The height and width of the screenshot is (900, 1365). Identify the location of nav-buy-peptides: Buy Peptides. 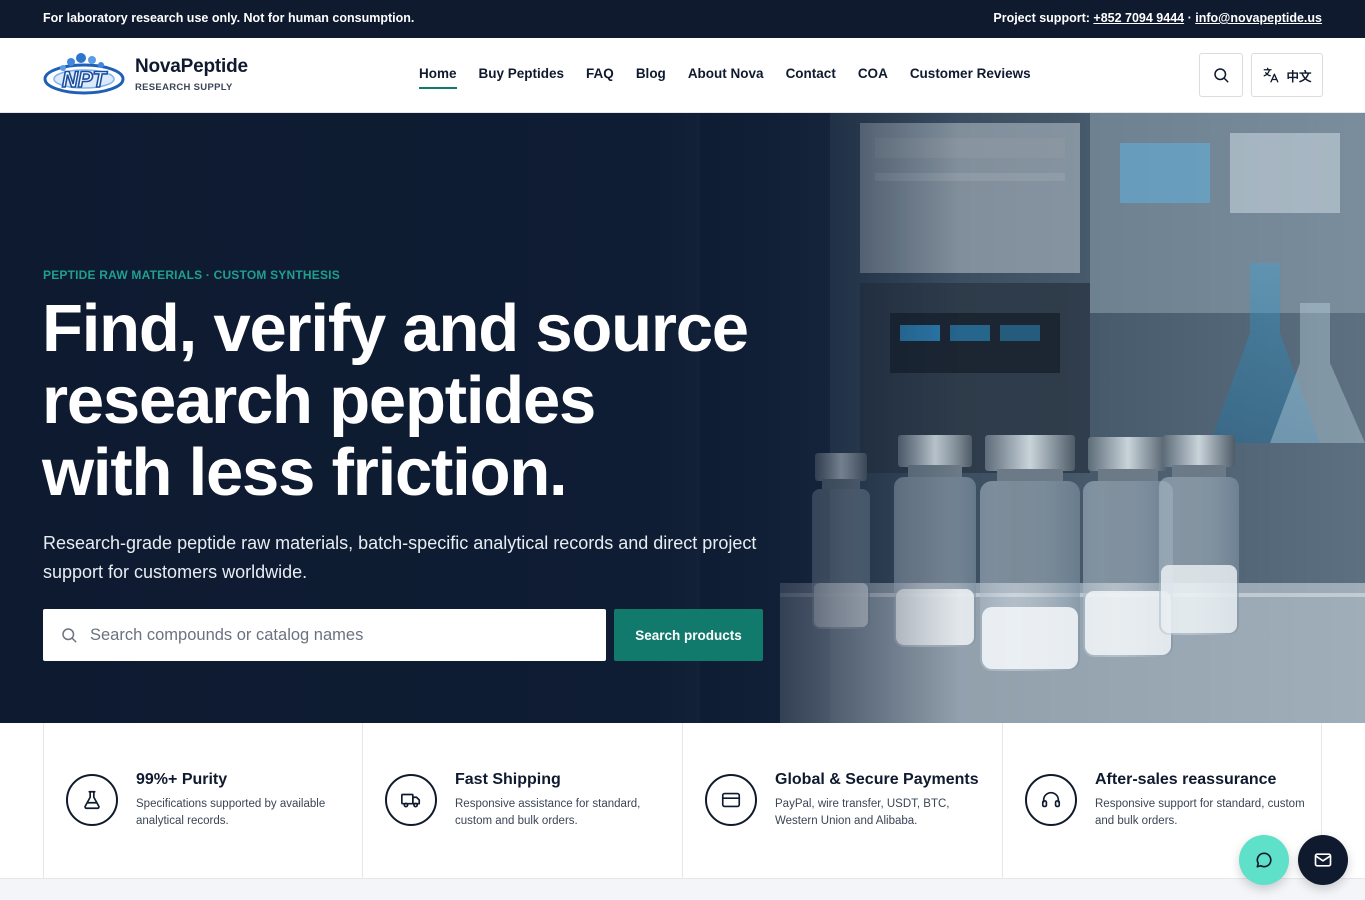
(522, 77).